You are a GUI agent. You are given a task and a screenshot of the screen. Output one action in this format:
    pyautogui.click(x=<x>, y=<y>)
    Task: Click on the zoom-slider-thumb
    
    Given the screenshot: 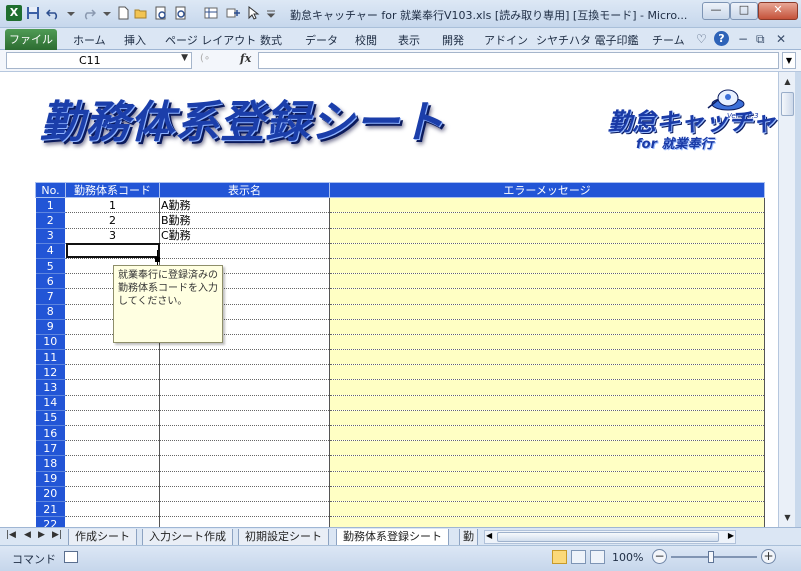 What is the action you would take?
    pyautogui.click(x=711, y=557)
    